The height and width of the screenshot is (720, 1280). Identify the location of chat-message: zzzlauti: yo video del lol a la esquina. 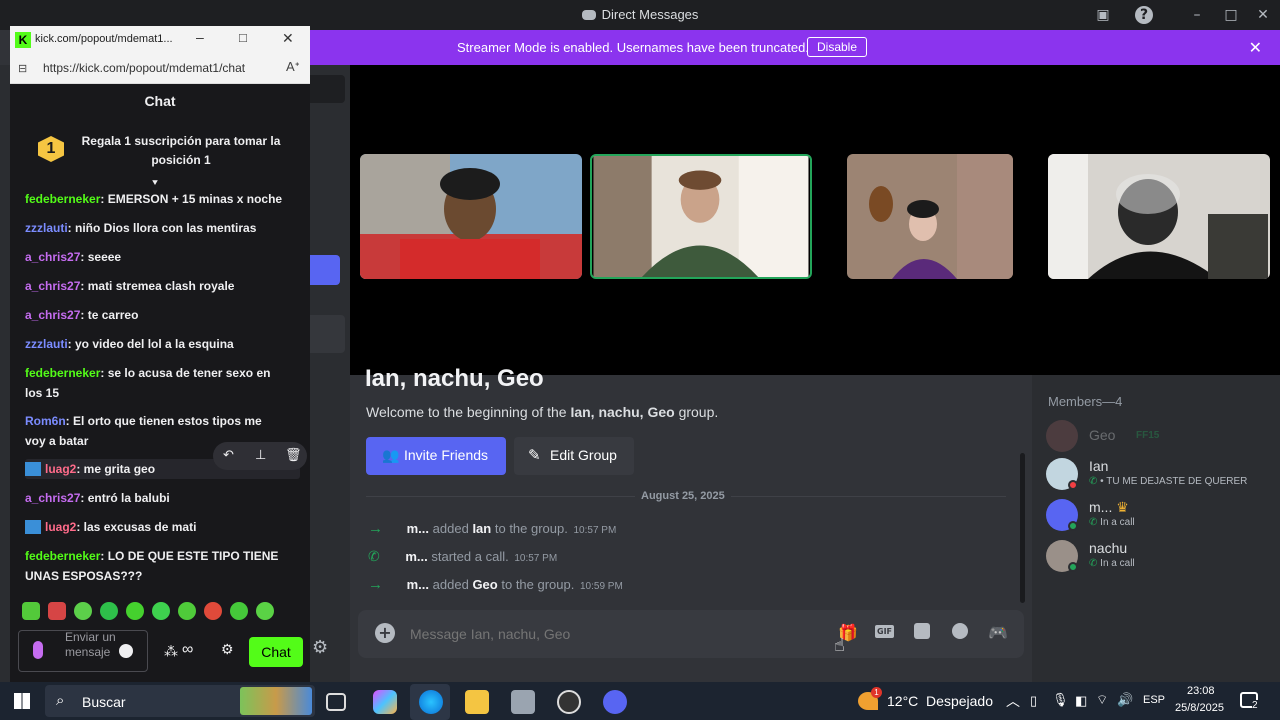
(129, 344).